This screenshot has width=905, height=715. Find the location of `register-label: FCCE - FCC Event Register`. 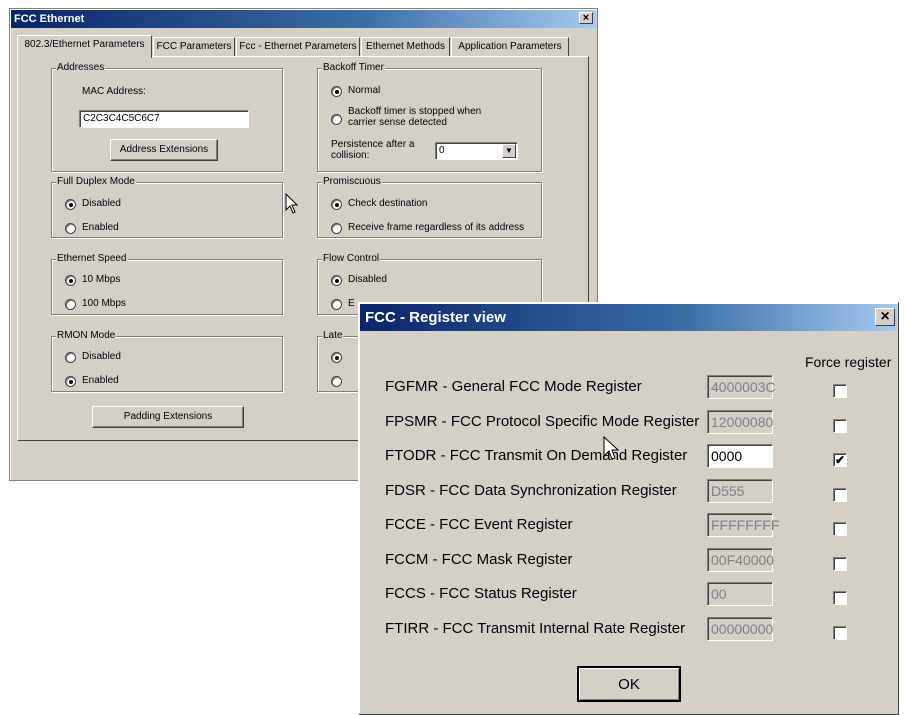

register-label: FCCE - FCC Event Register is located at coordinates (479, 524).